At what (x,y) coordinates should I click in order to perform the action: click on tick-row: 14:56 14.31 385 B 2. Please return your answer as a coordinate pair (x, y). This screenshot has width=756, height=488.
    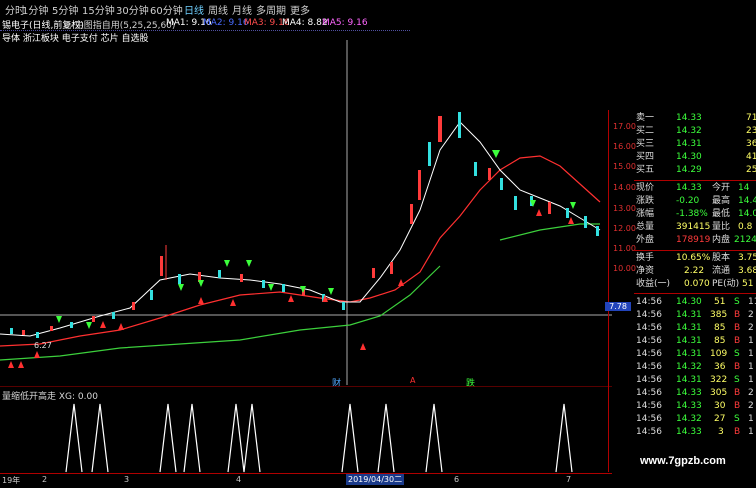
    Looking at the image, I should click on (695, 315).